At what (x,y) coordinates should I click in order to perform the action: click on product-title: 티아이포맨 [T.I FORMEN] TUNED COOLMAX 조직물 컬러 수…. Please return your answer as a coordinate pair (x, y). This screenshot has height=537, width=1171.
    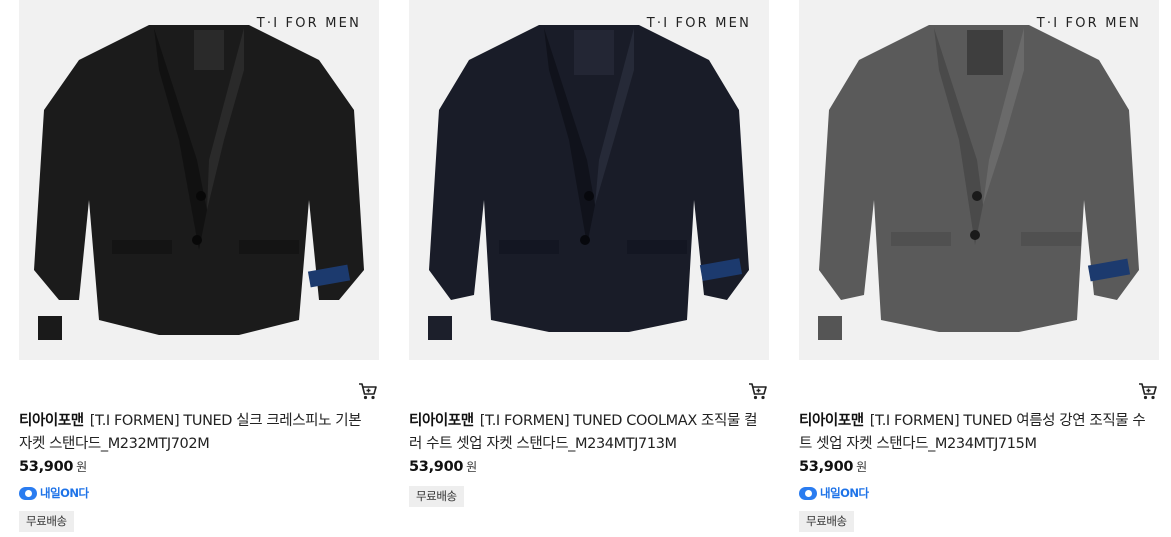
    Looking at the image, I should click on (587, 433).